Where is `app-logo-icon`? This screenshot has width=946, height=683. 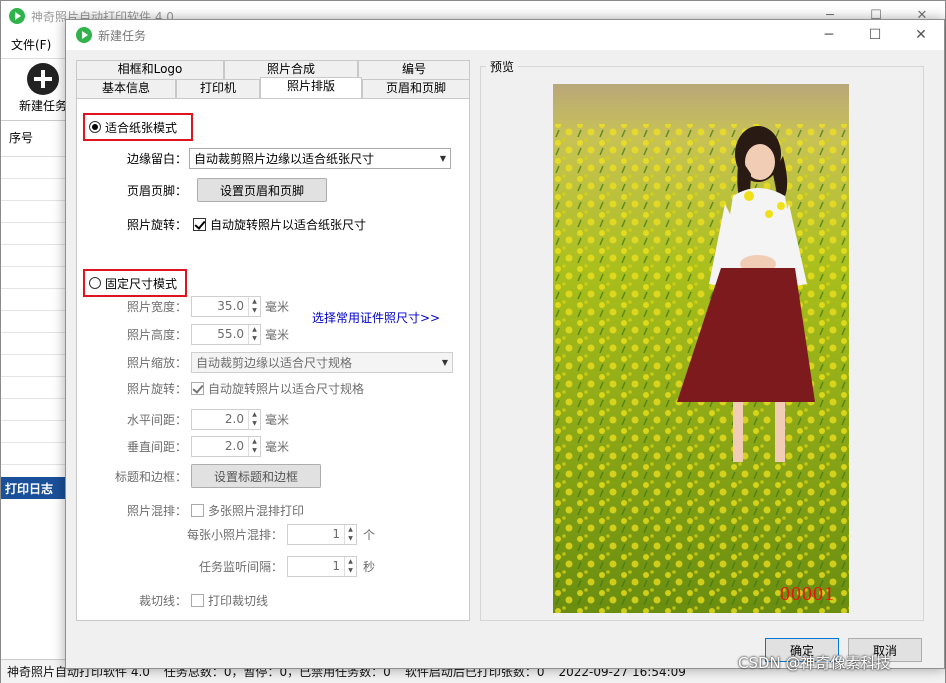
app-logo-icon is located at coordinates (17, 16).